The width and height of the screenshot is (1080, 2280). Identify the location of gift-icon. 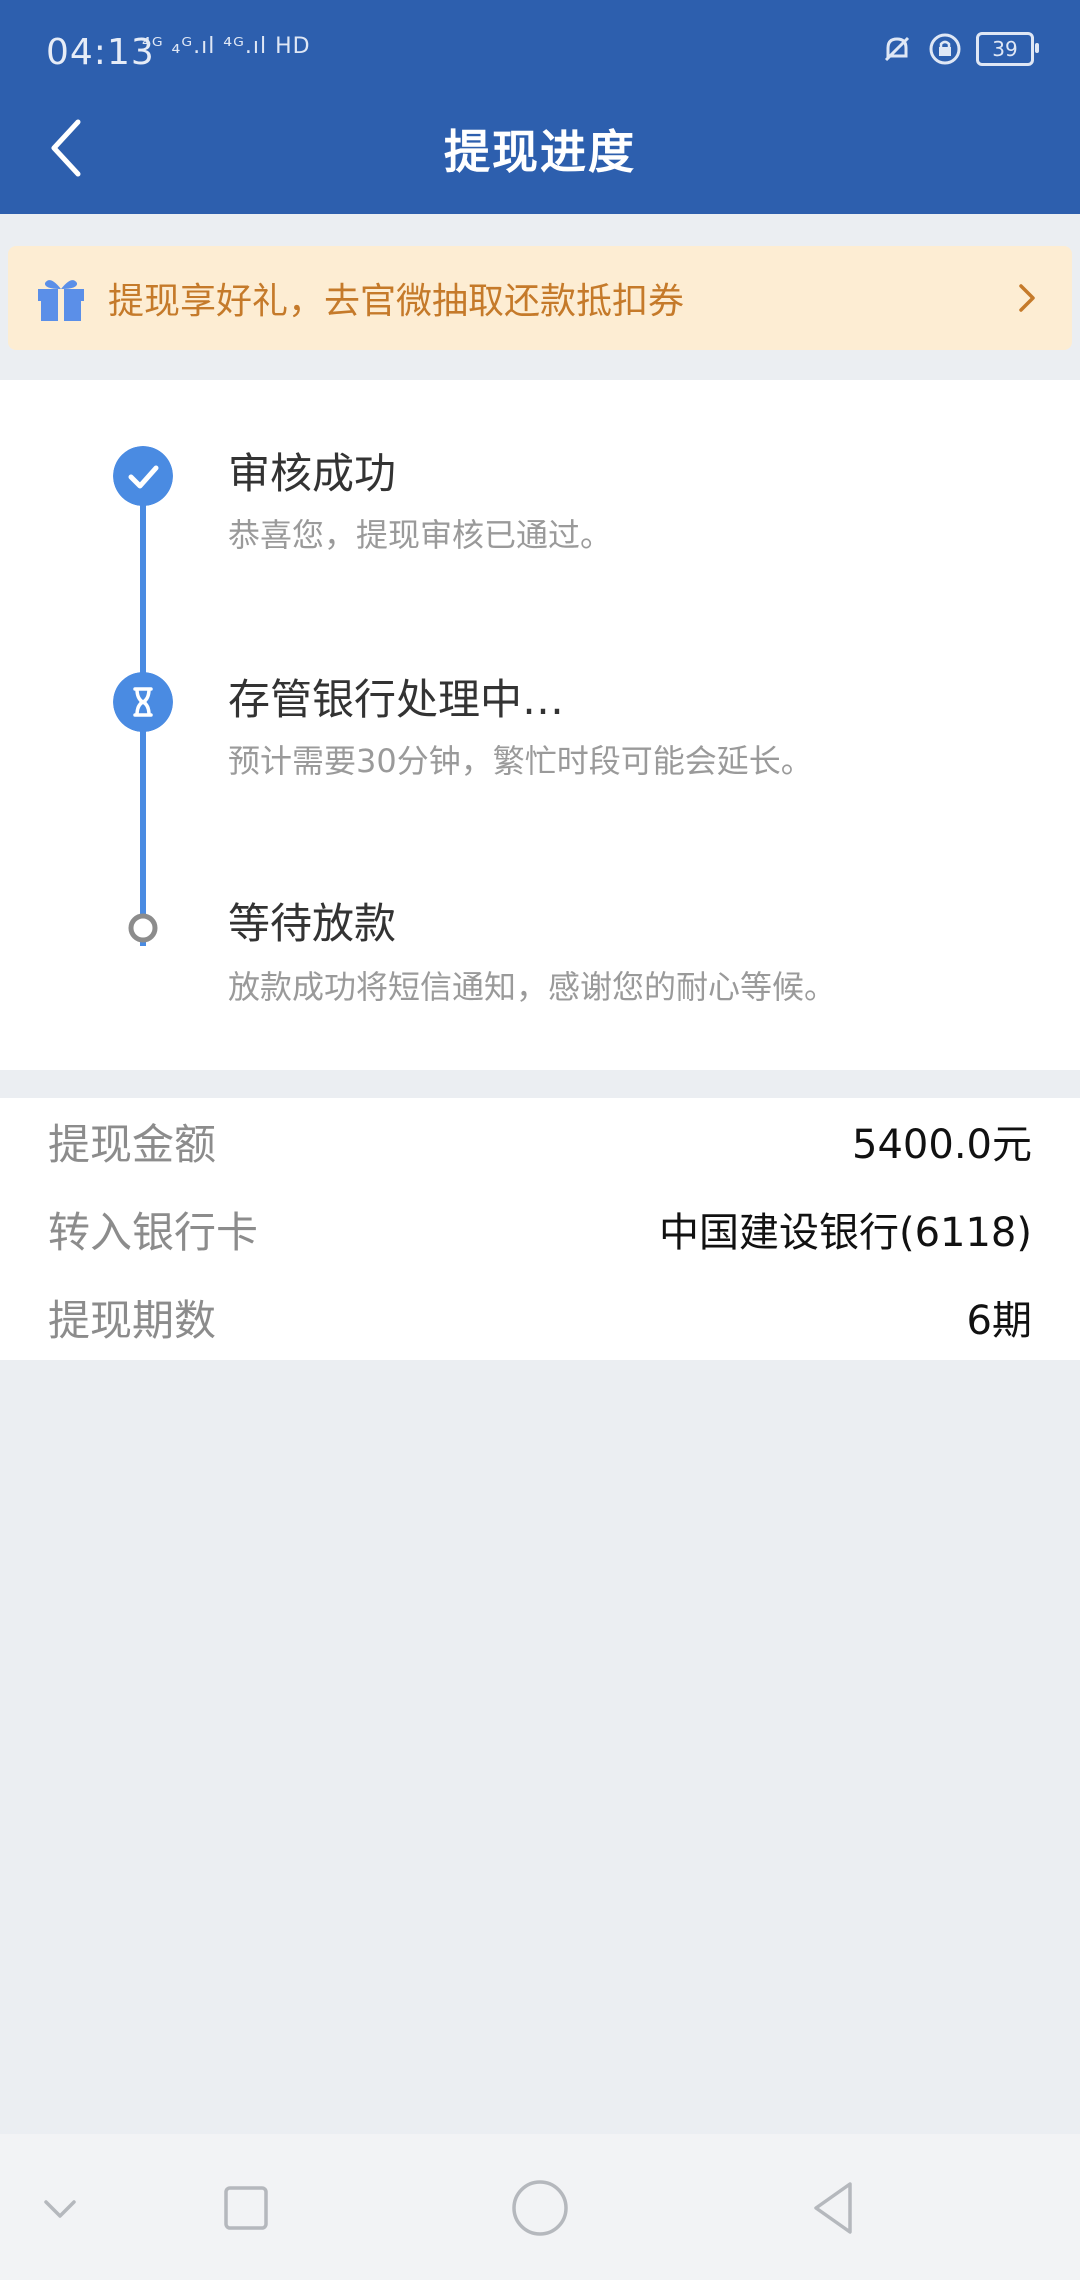
(61, 300).